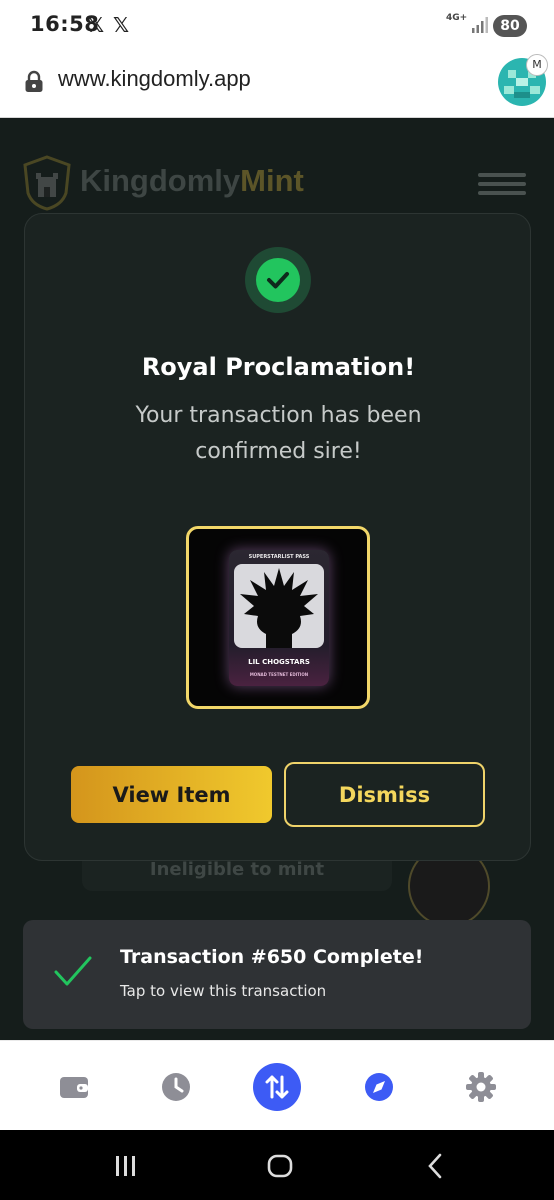  I want to click on signal-icon, so click(480, 25).